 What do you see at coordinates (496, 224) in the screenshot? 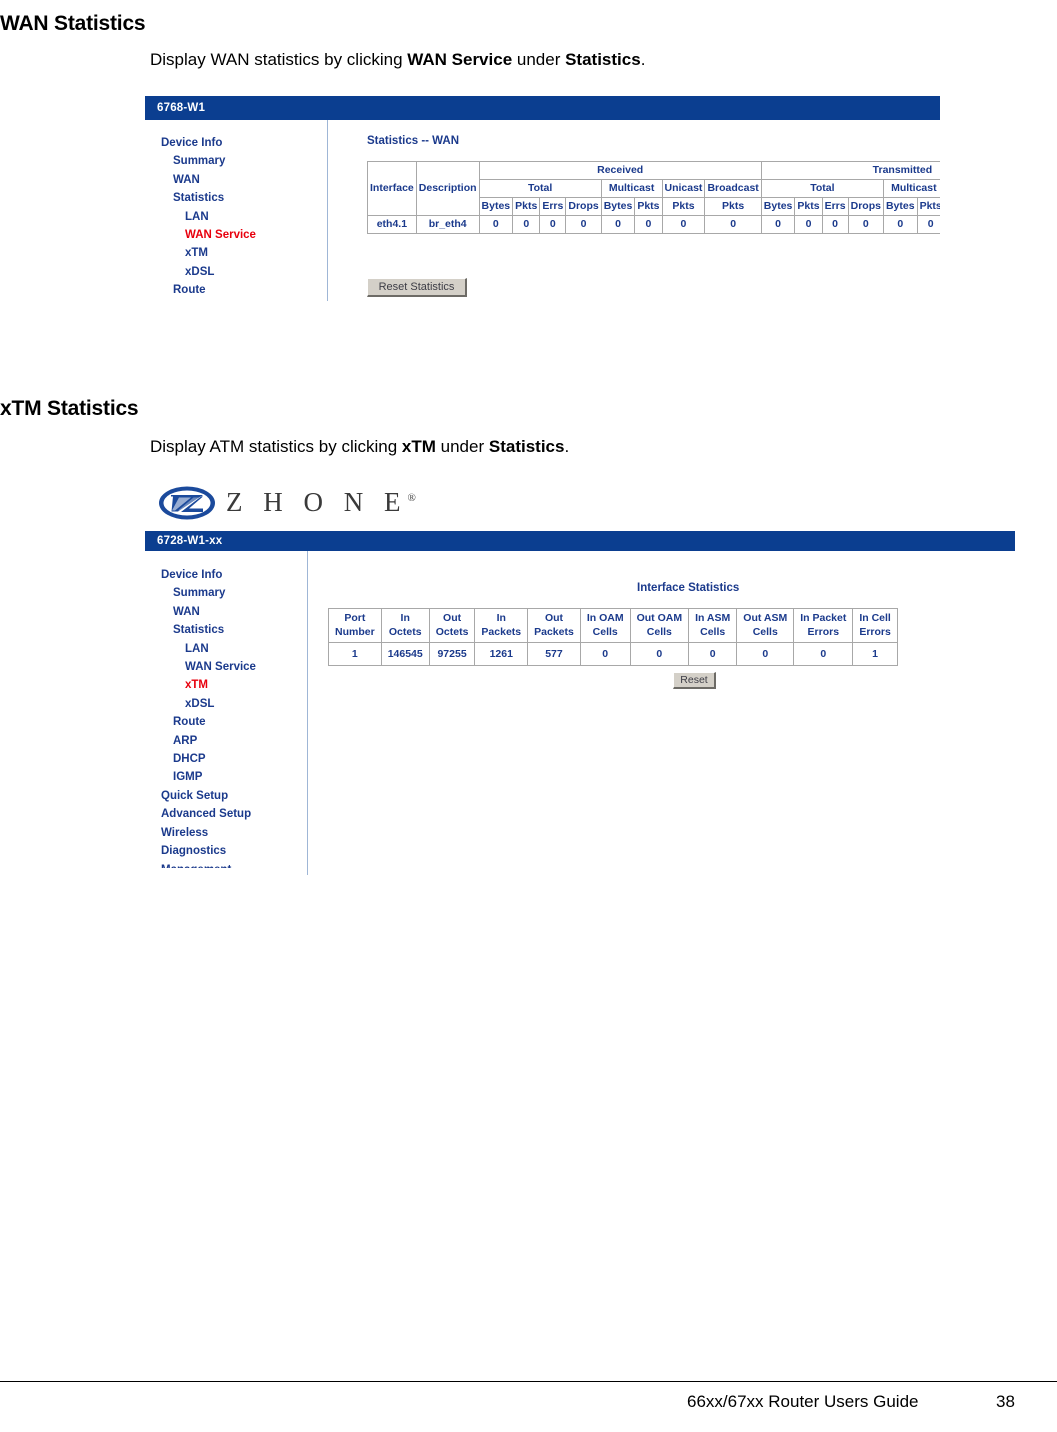
I see `cell-value-0: 0` at bounding box center [496, 224].